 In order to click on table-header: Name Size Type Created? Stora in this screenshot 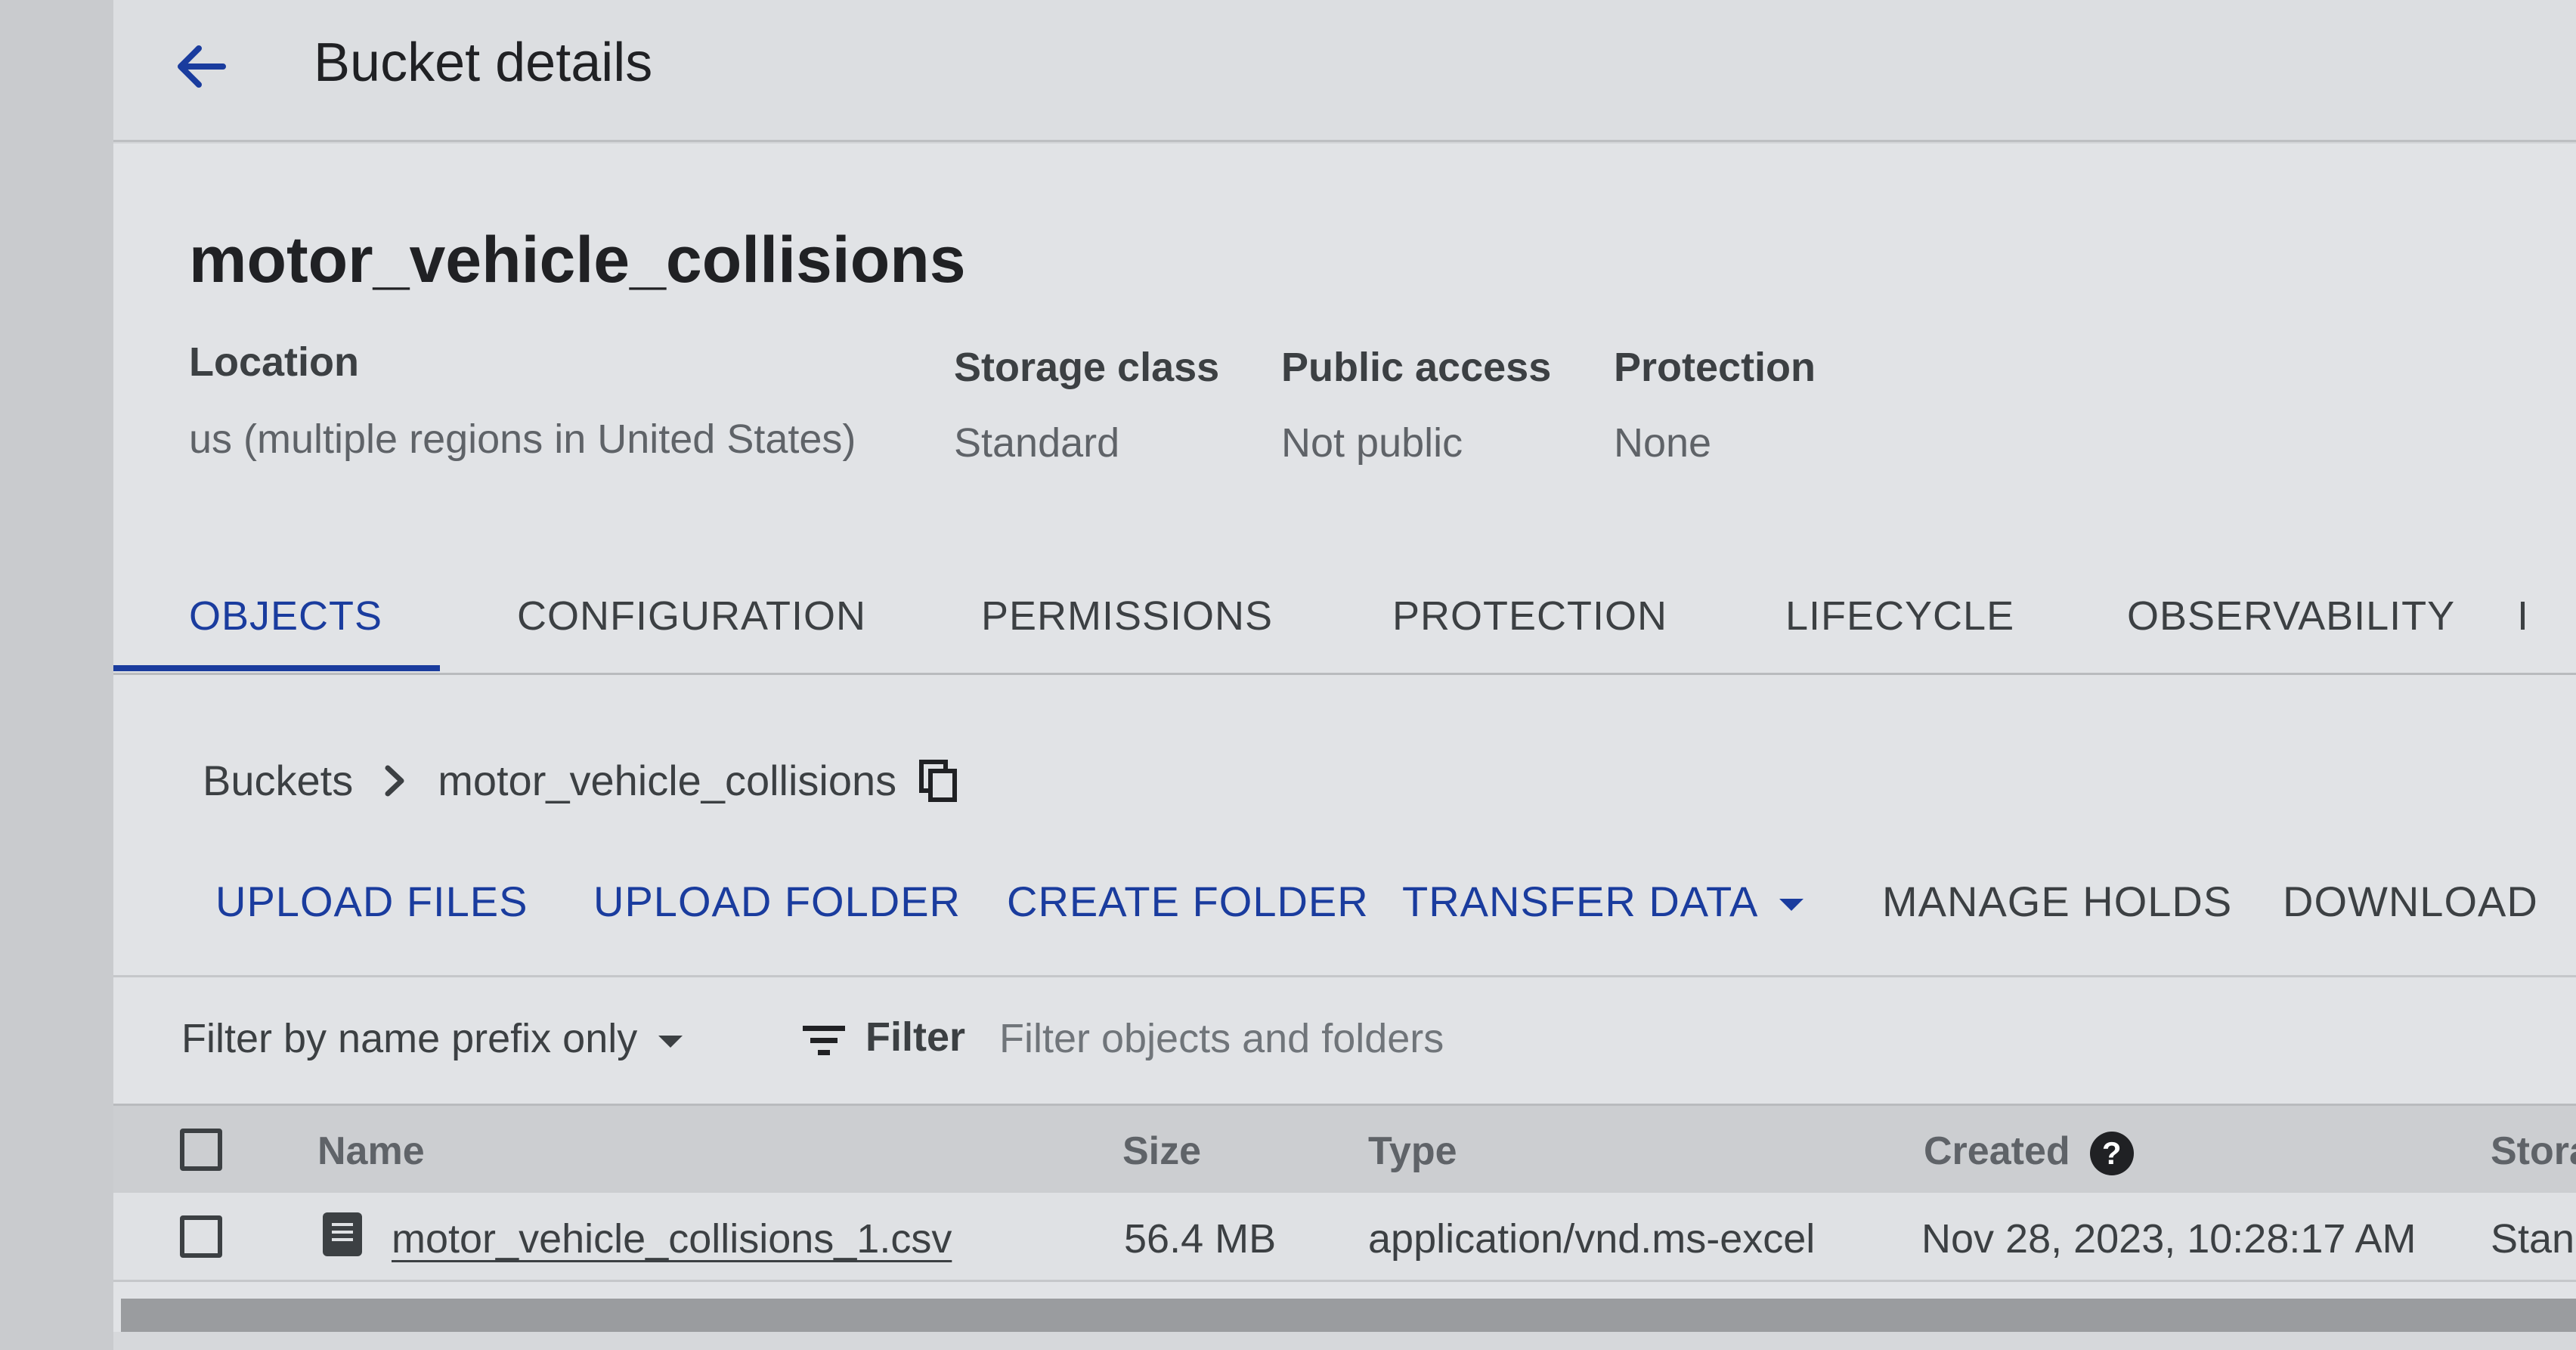, I will do `click(1344, 1149)`.